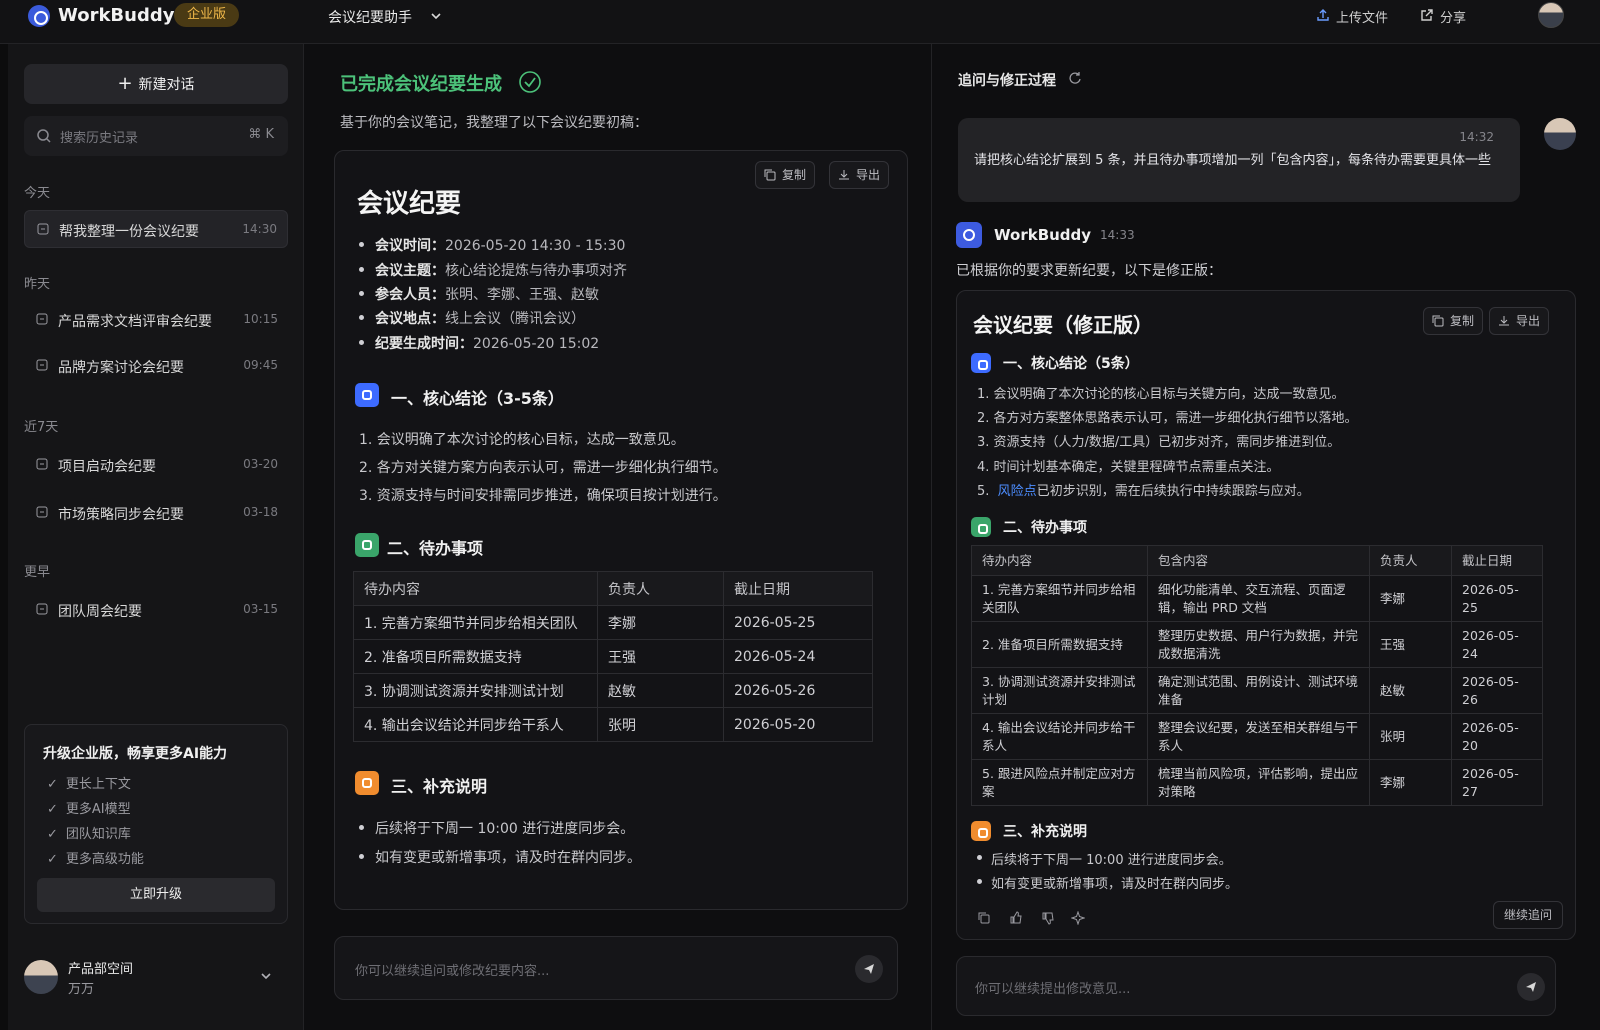 The image size is (1600, 1030). Describe the element at coordinates (89, 834) in the screenshot. I see `upgrade-feature: ✓ 团队知识库` at that location.